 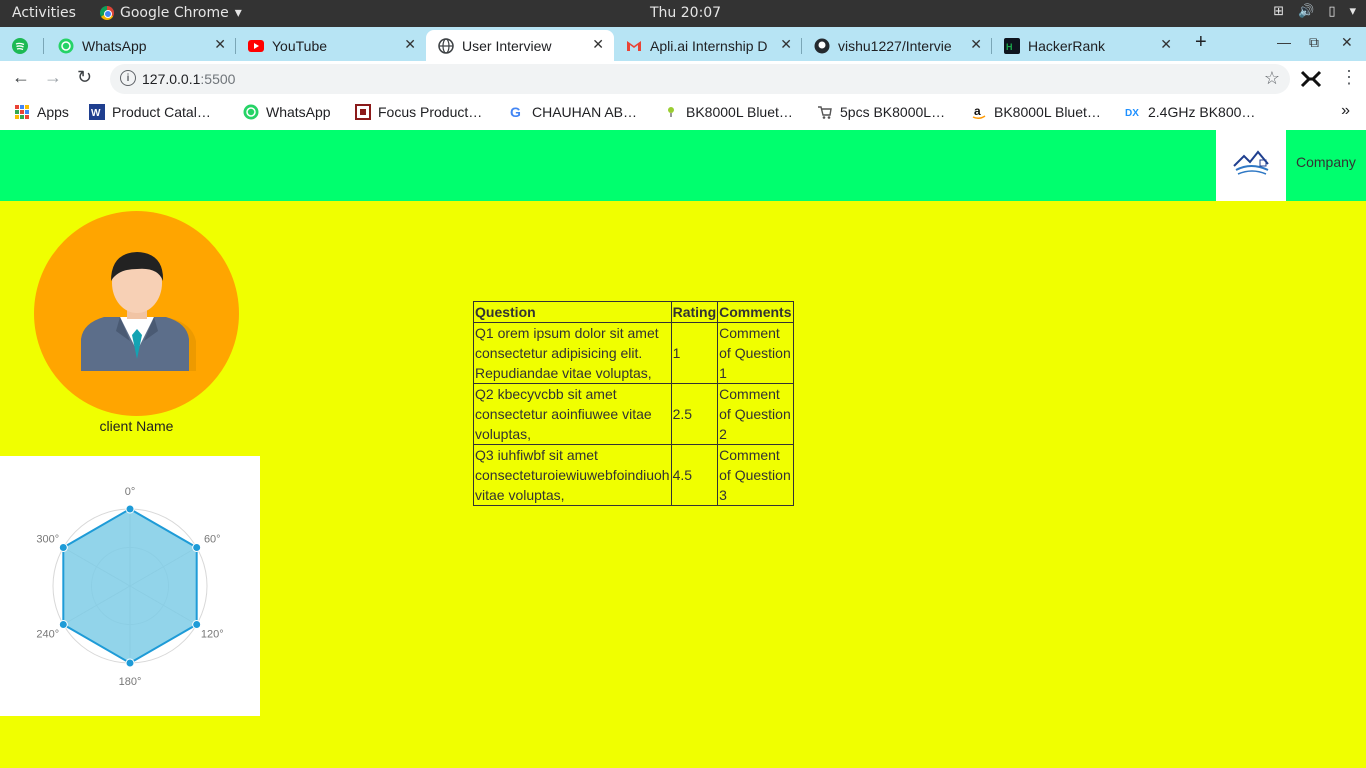 I want to click on bookmark-whatsapp: WhatsApp, so click(x=287, y=112).